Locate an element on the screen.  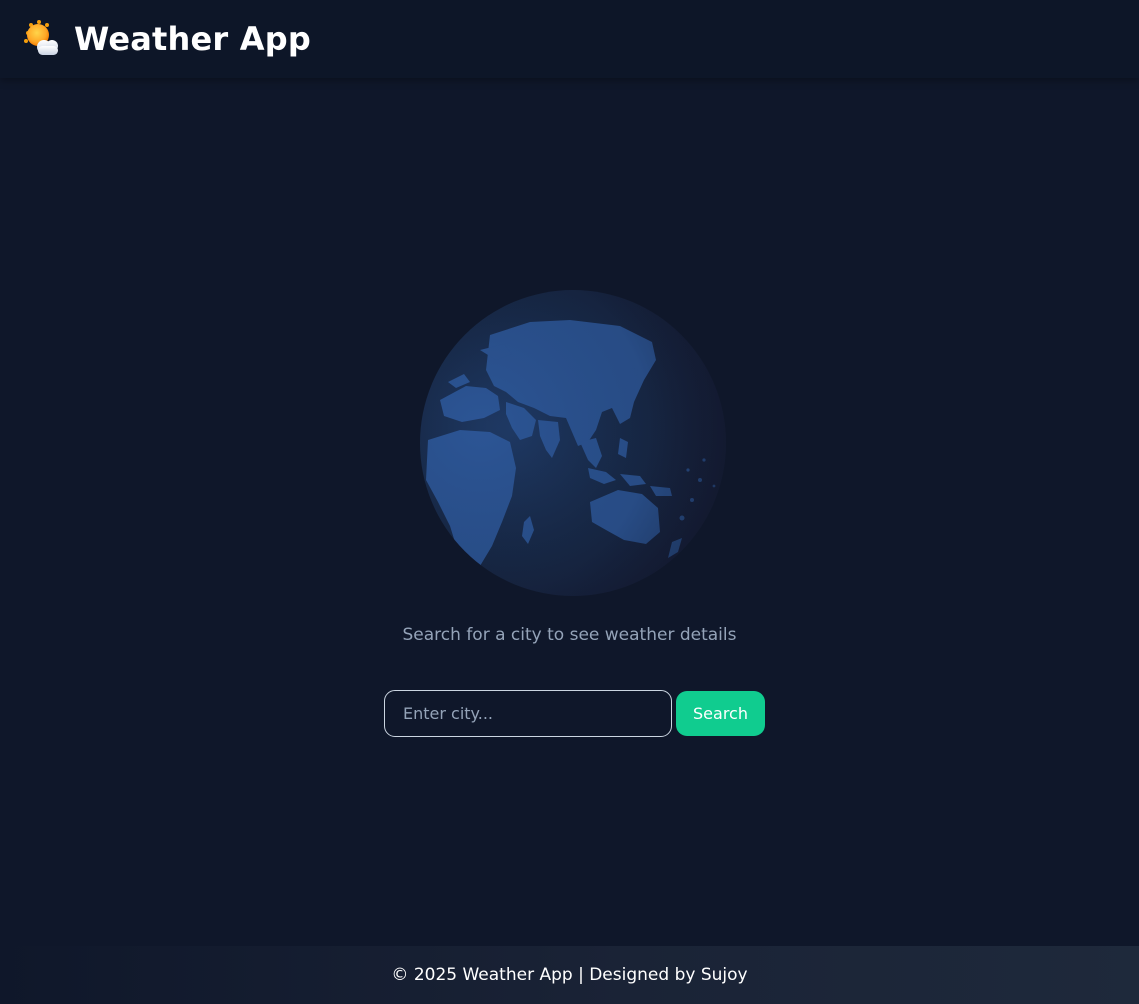
footer-text: © 2025 Weather App | Designed by Sujoy is located at coordinates (569, 975).